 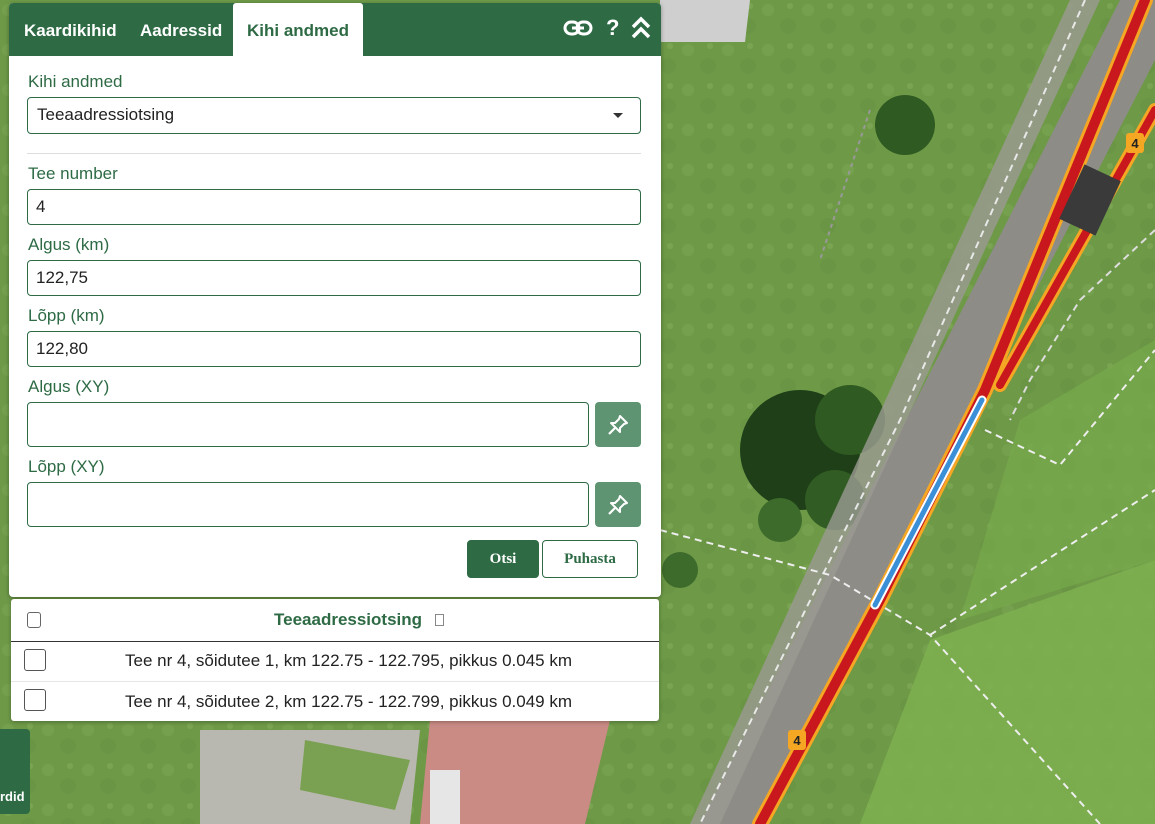 I want to click on end-xy-input, so click(x=308, y=504).